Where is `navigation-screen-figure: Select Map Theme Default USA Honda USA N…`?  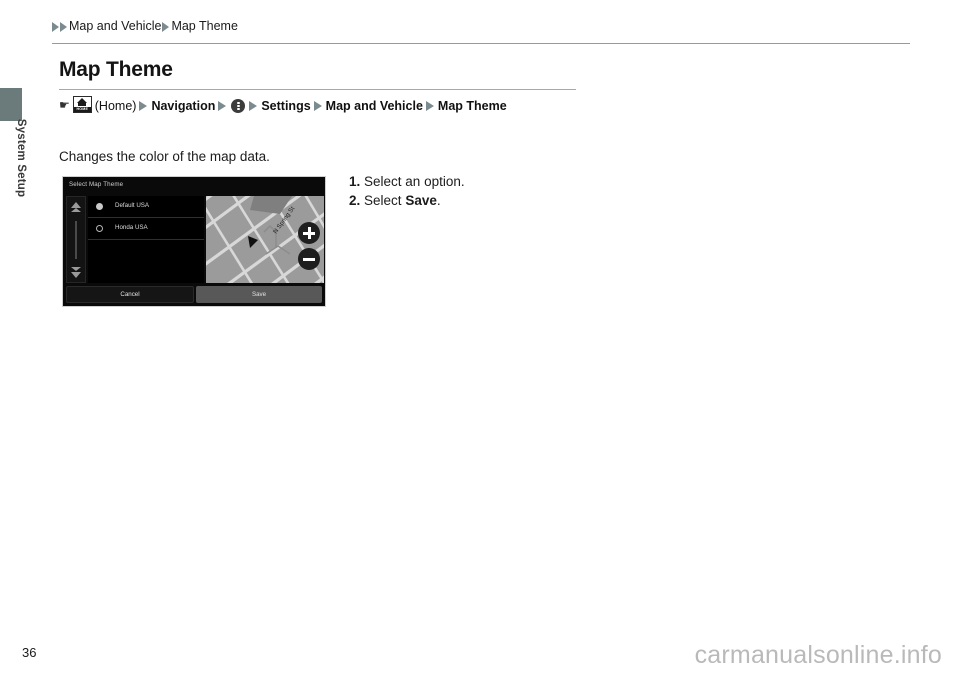
navigation-screen-figure: Select Map Theme Default USA Honda USA N… is located at coordinates (194, 241).